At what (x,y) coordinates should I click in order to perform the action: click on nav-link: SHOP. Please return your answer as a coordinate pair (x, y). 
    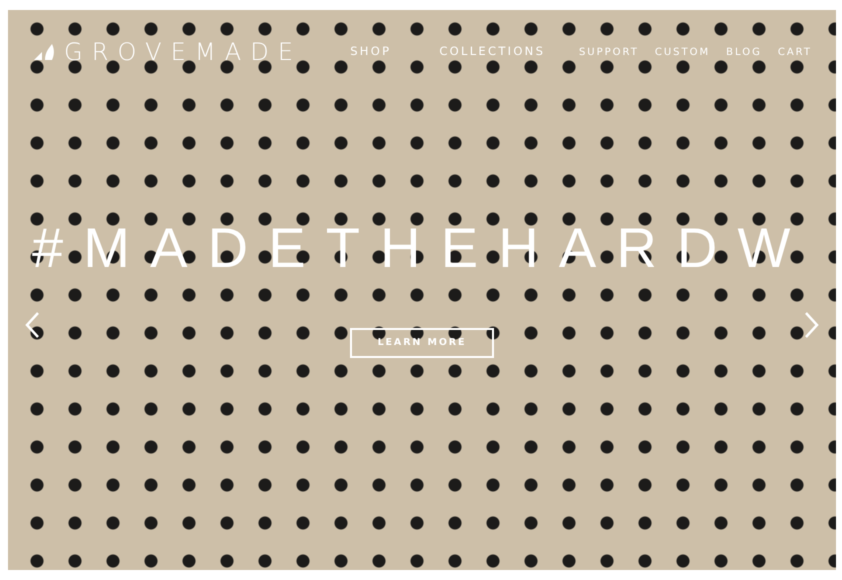
    Looking at the image, I should click on (371, 52).